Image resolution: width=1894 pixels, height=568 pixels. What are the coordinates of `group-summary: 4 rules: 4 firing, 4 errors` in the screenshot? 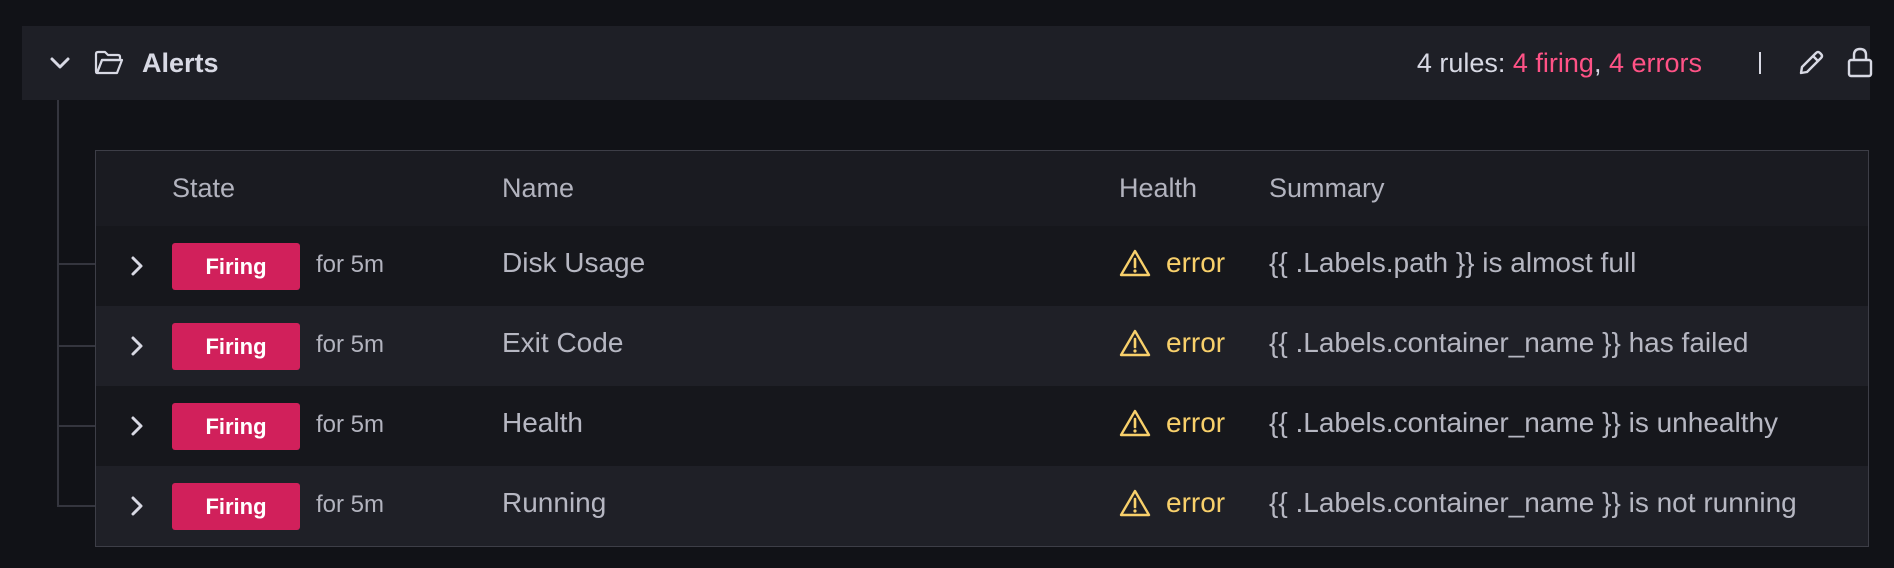 It's located at (1559, 63).